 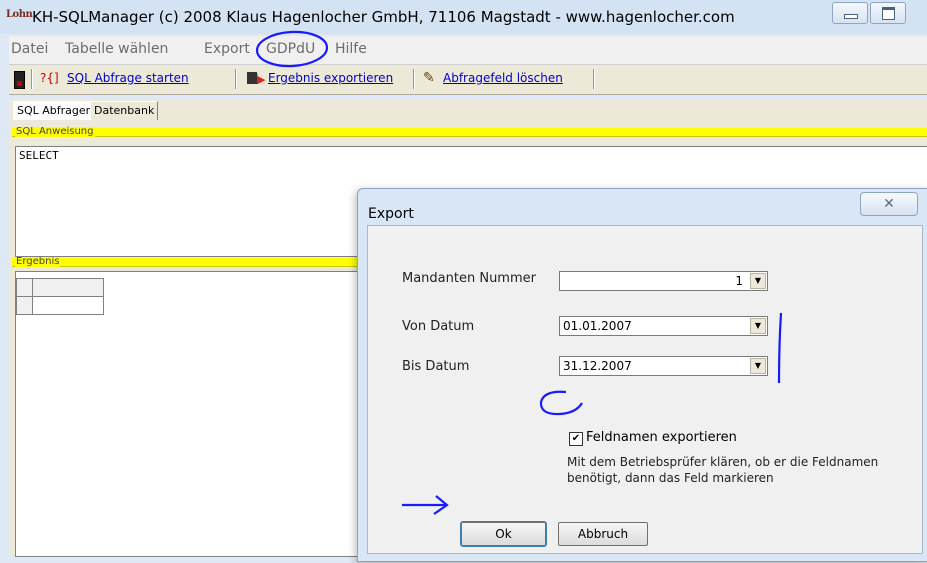 What do you see at coordinates (780, 348) in the screenshot?
I see `date-bracket-annotation` at bounding box center [780, 348].